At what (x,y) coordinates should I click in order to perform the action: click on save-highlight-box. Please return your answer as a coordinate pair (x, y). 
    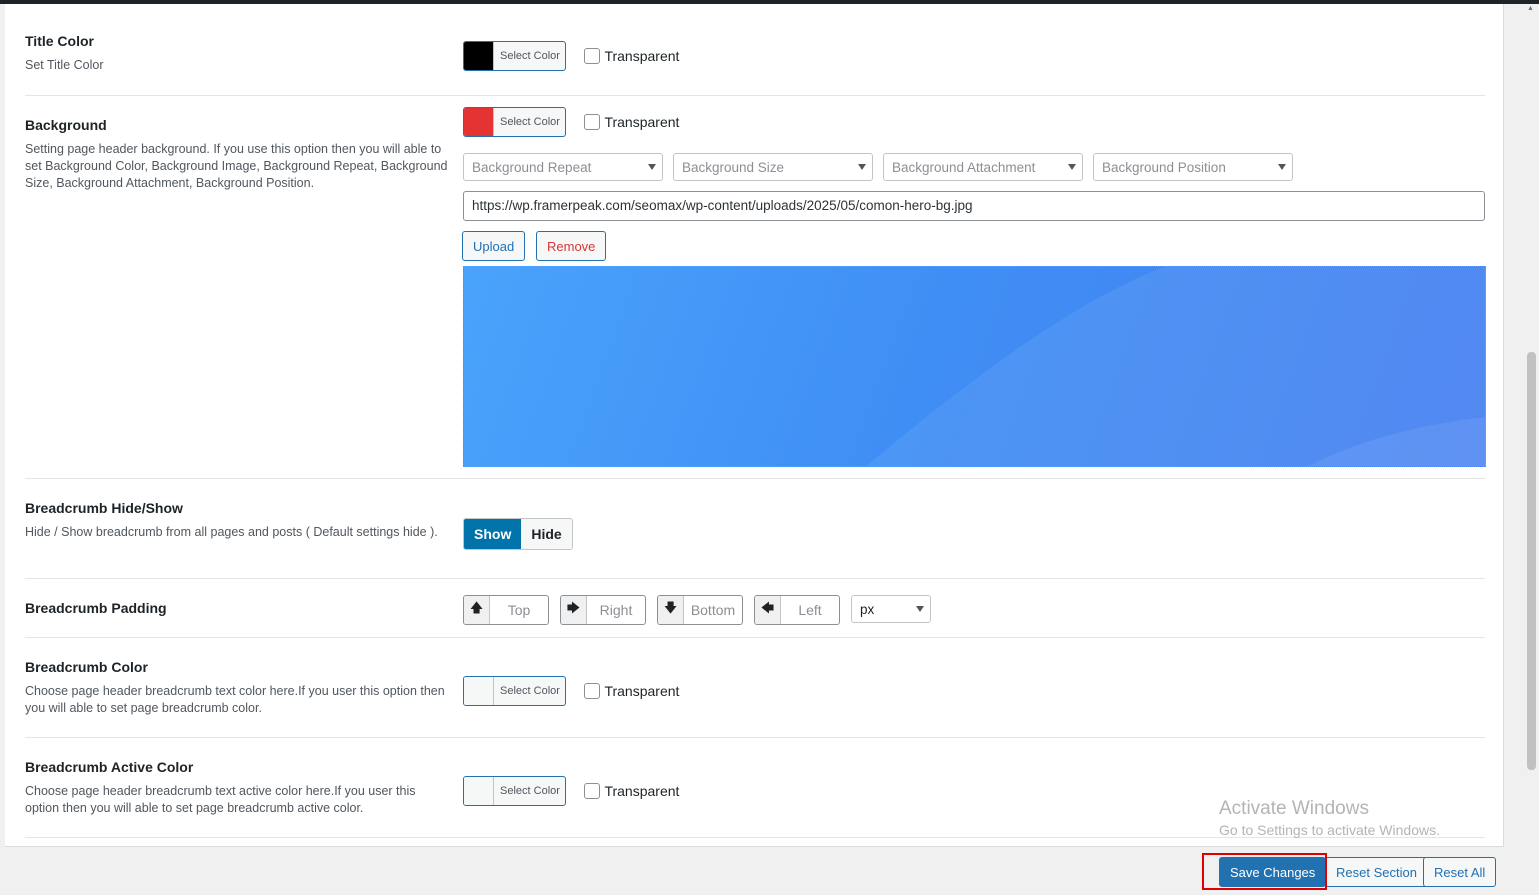
    Looking at the image, I should click on (1264, 871).